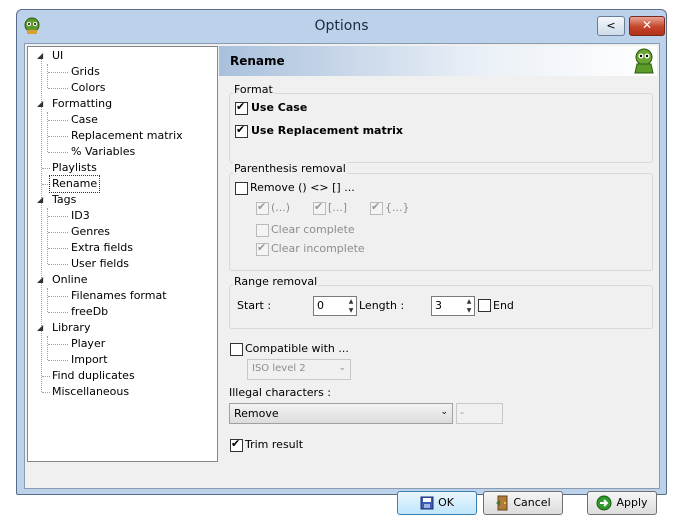  I want to click on use-replacement-checkbox, so click(241, 130).